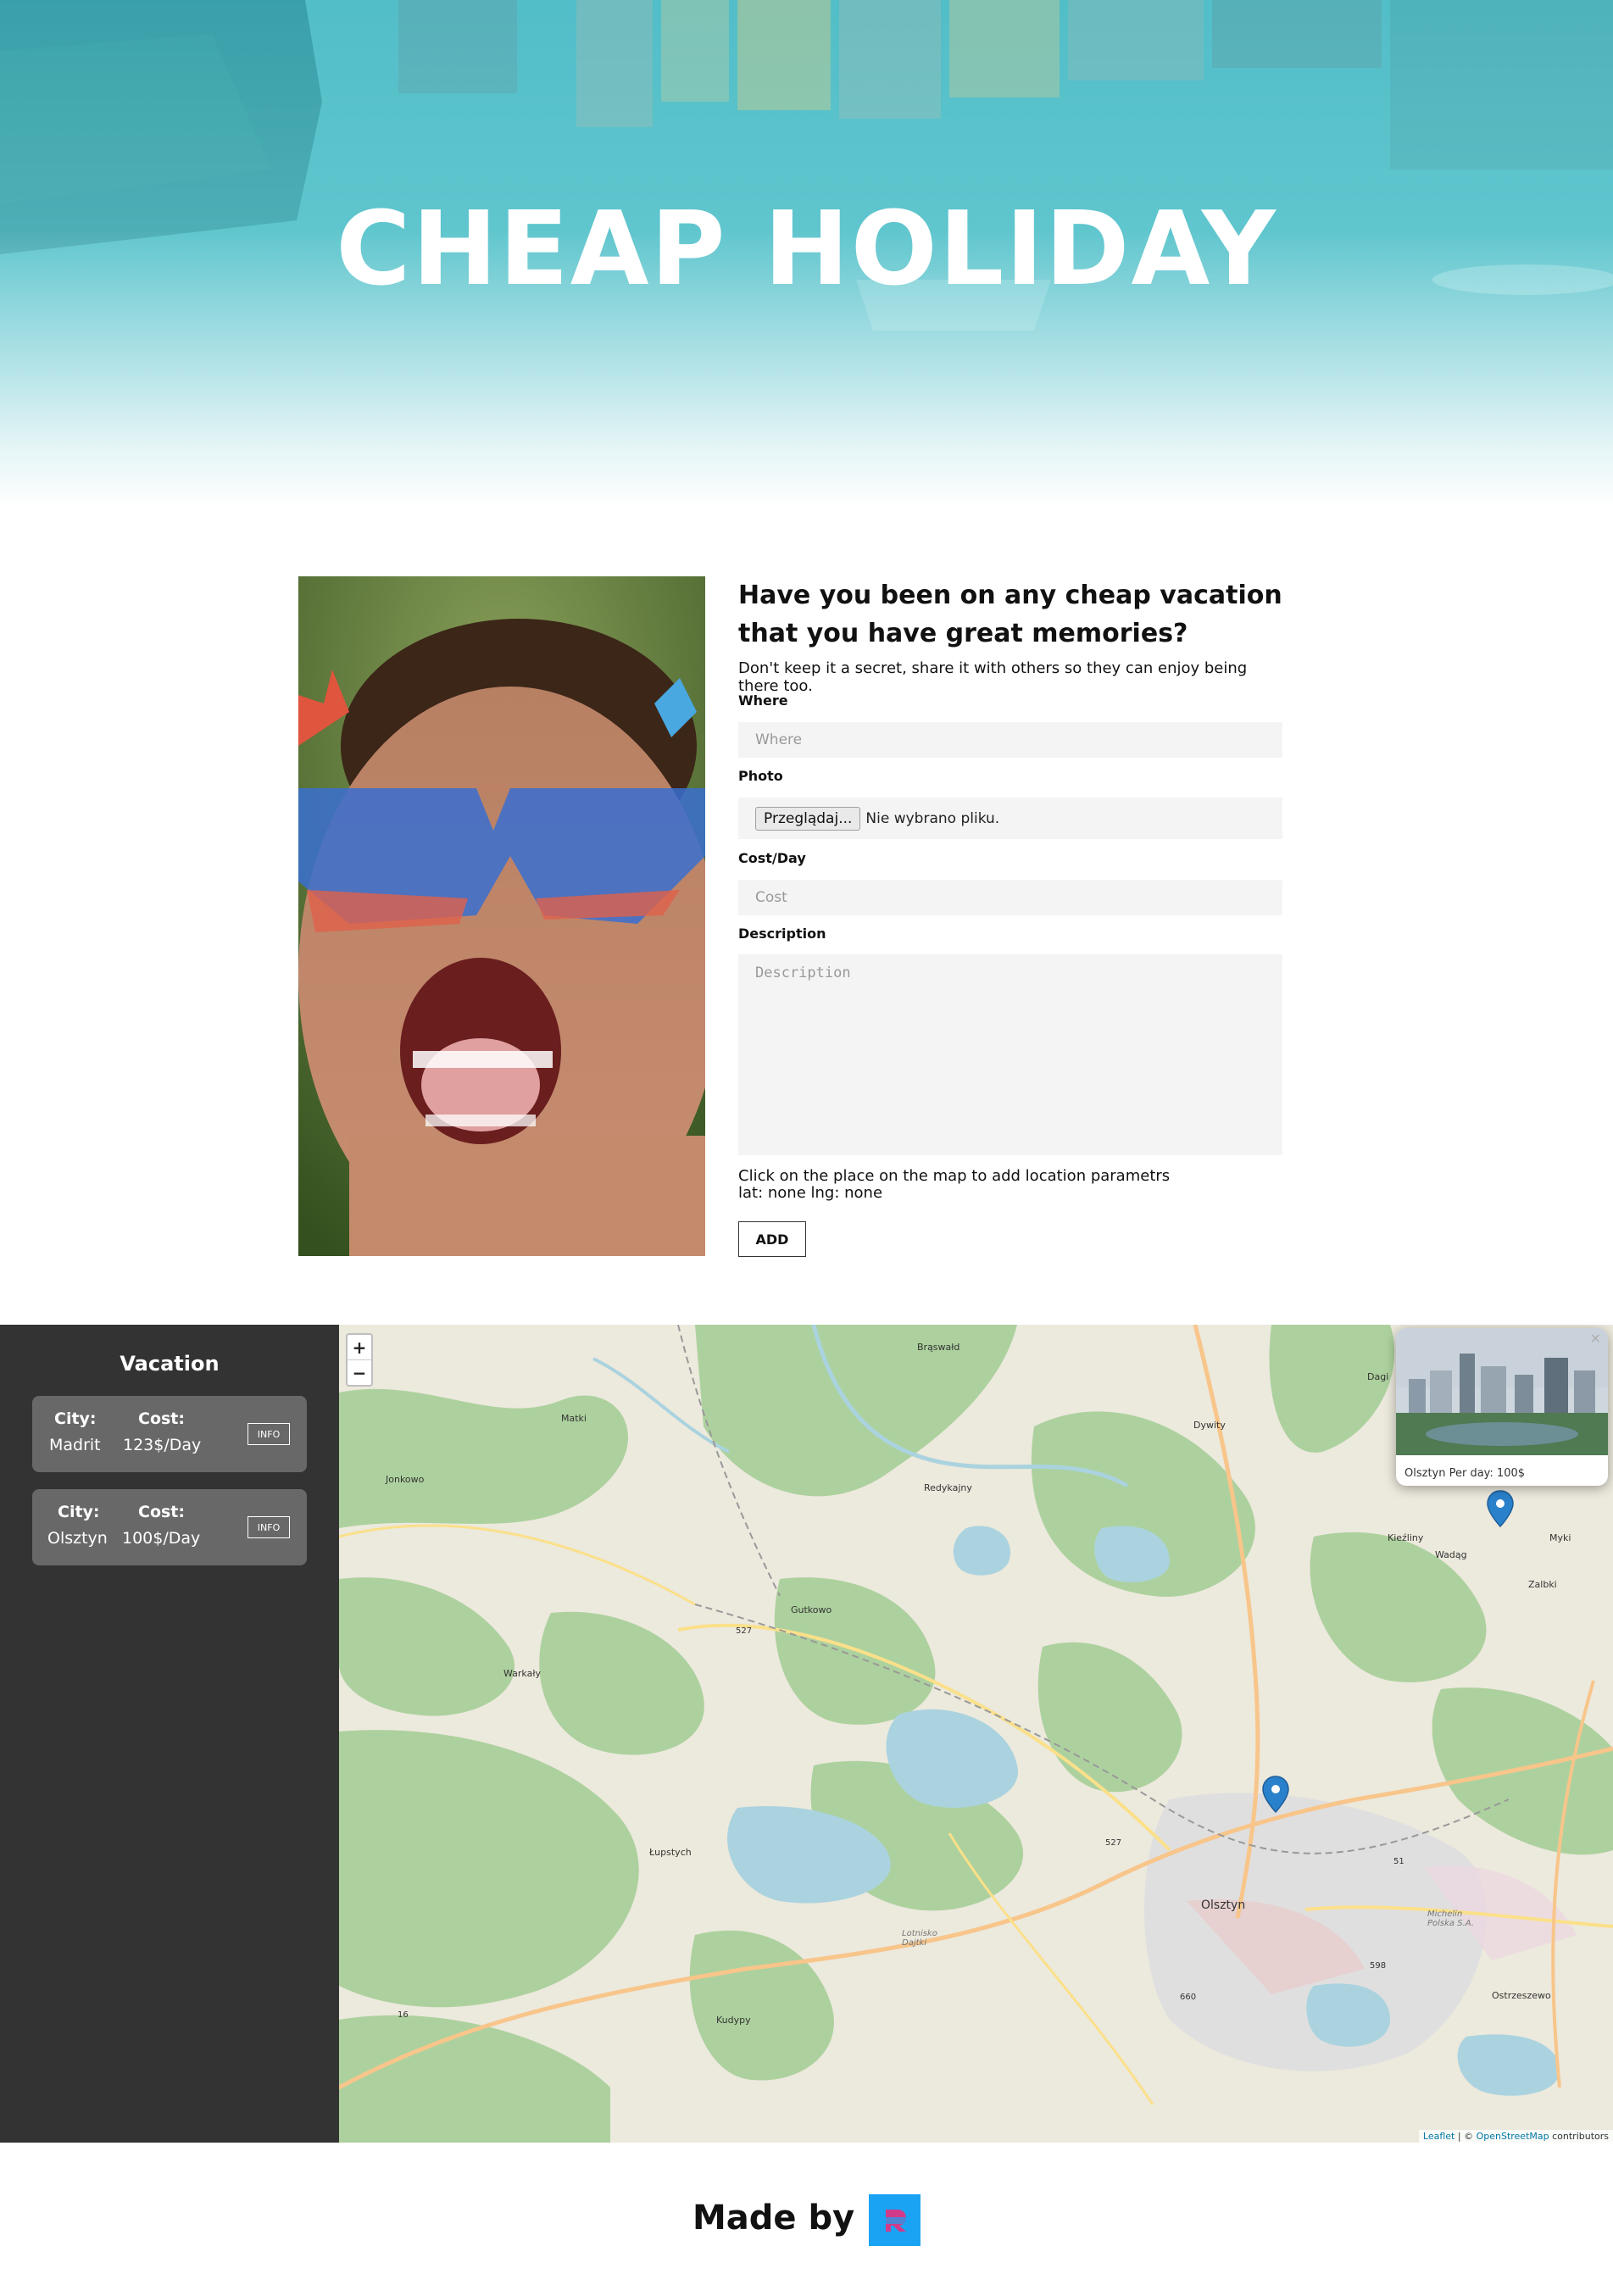  What do you see at coordinates (1010, 898) in the screenshot?
I see `cost-input: Cost` at bounding box center [1010, 898].